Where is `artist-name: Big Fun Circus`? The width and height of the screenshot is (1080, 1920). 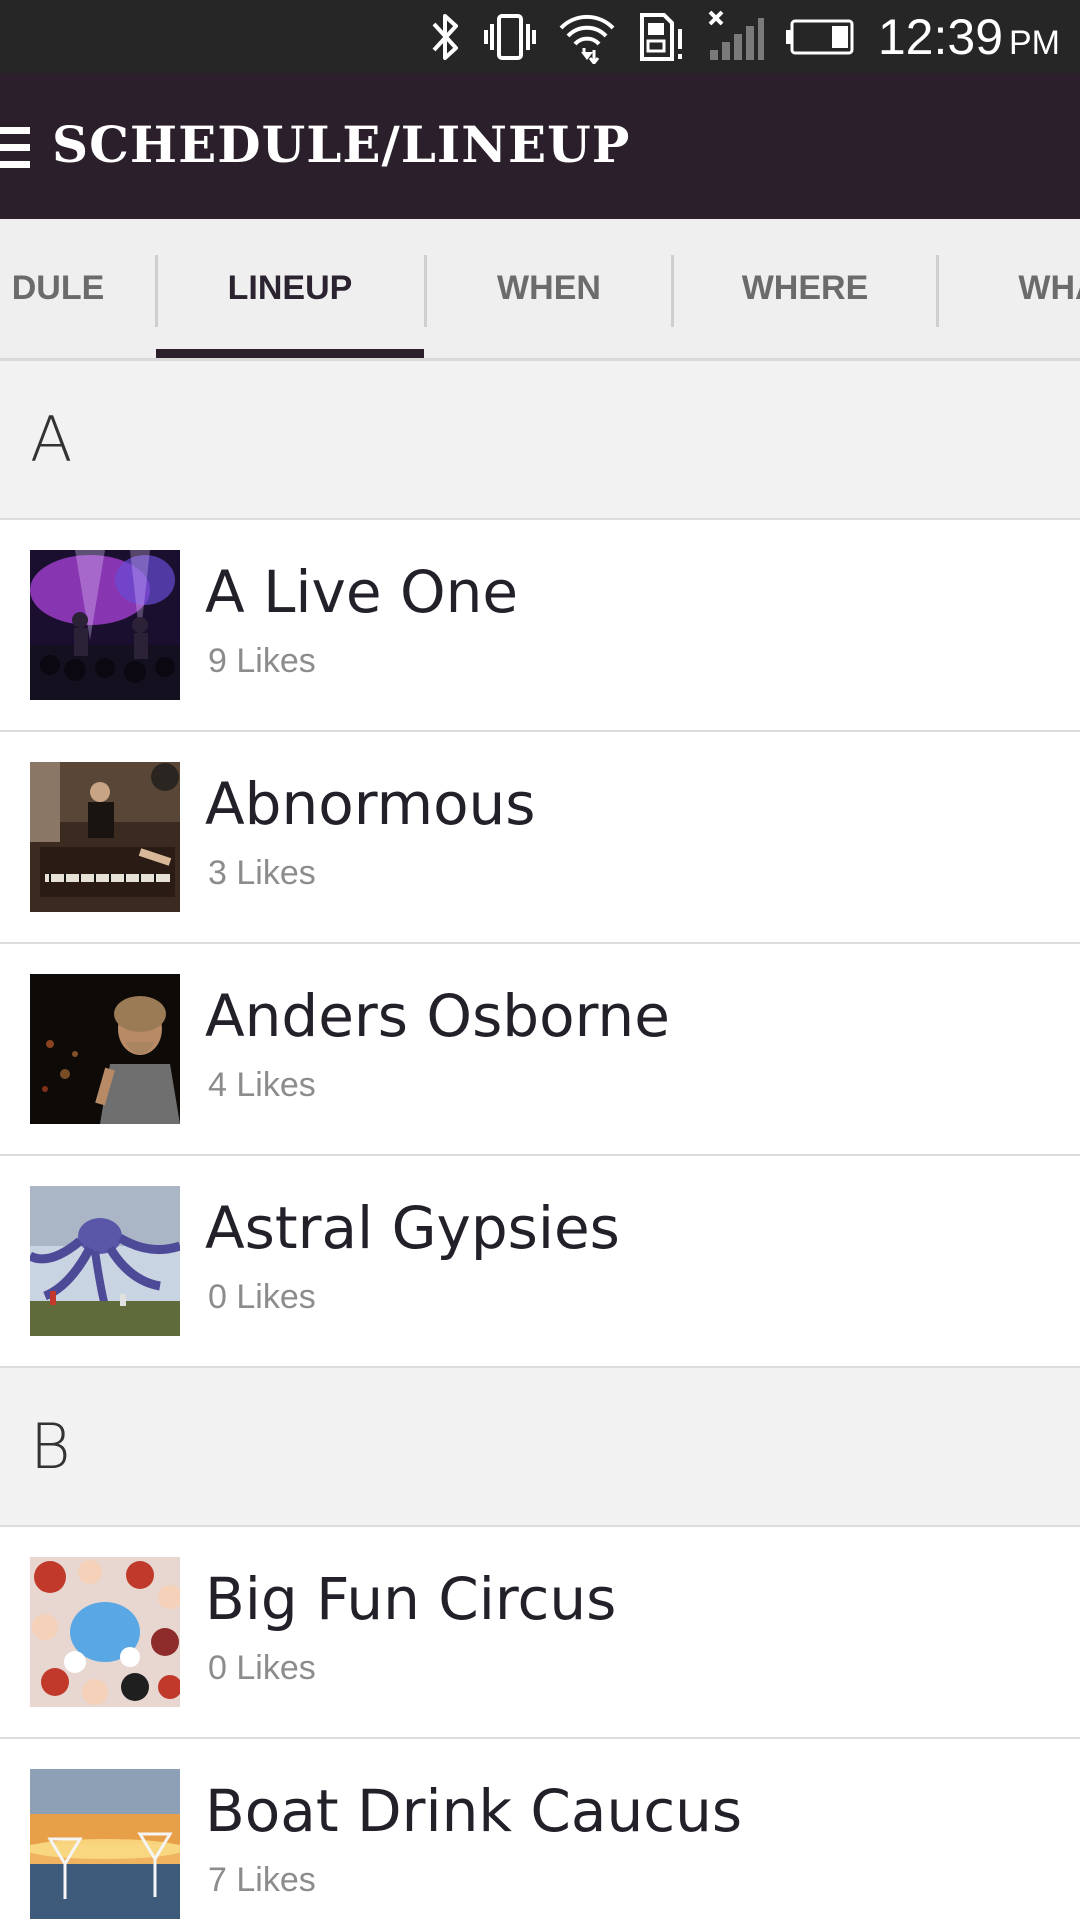
artist-name: Big Fun Circus is located at coordinates (411, 1599).